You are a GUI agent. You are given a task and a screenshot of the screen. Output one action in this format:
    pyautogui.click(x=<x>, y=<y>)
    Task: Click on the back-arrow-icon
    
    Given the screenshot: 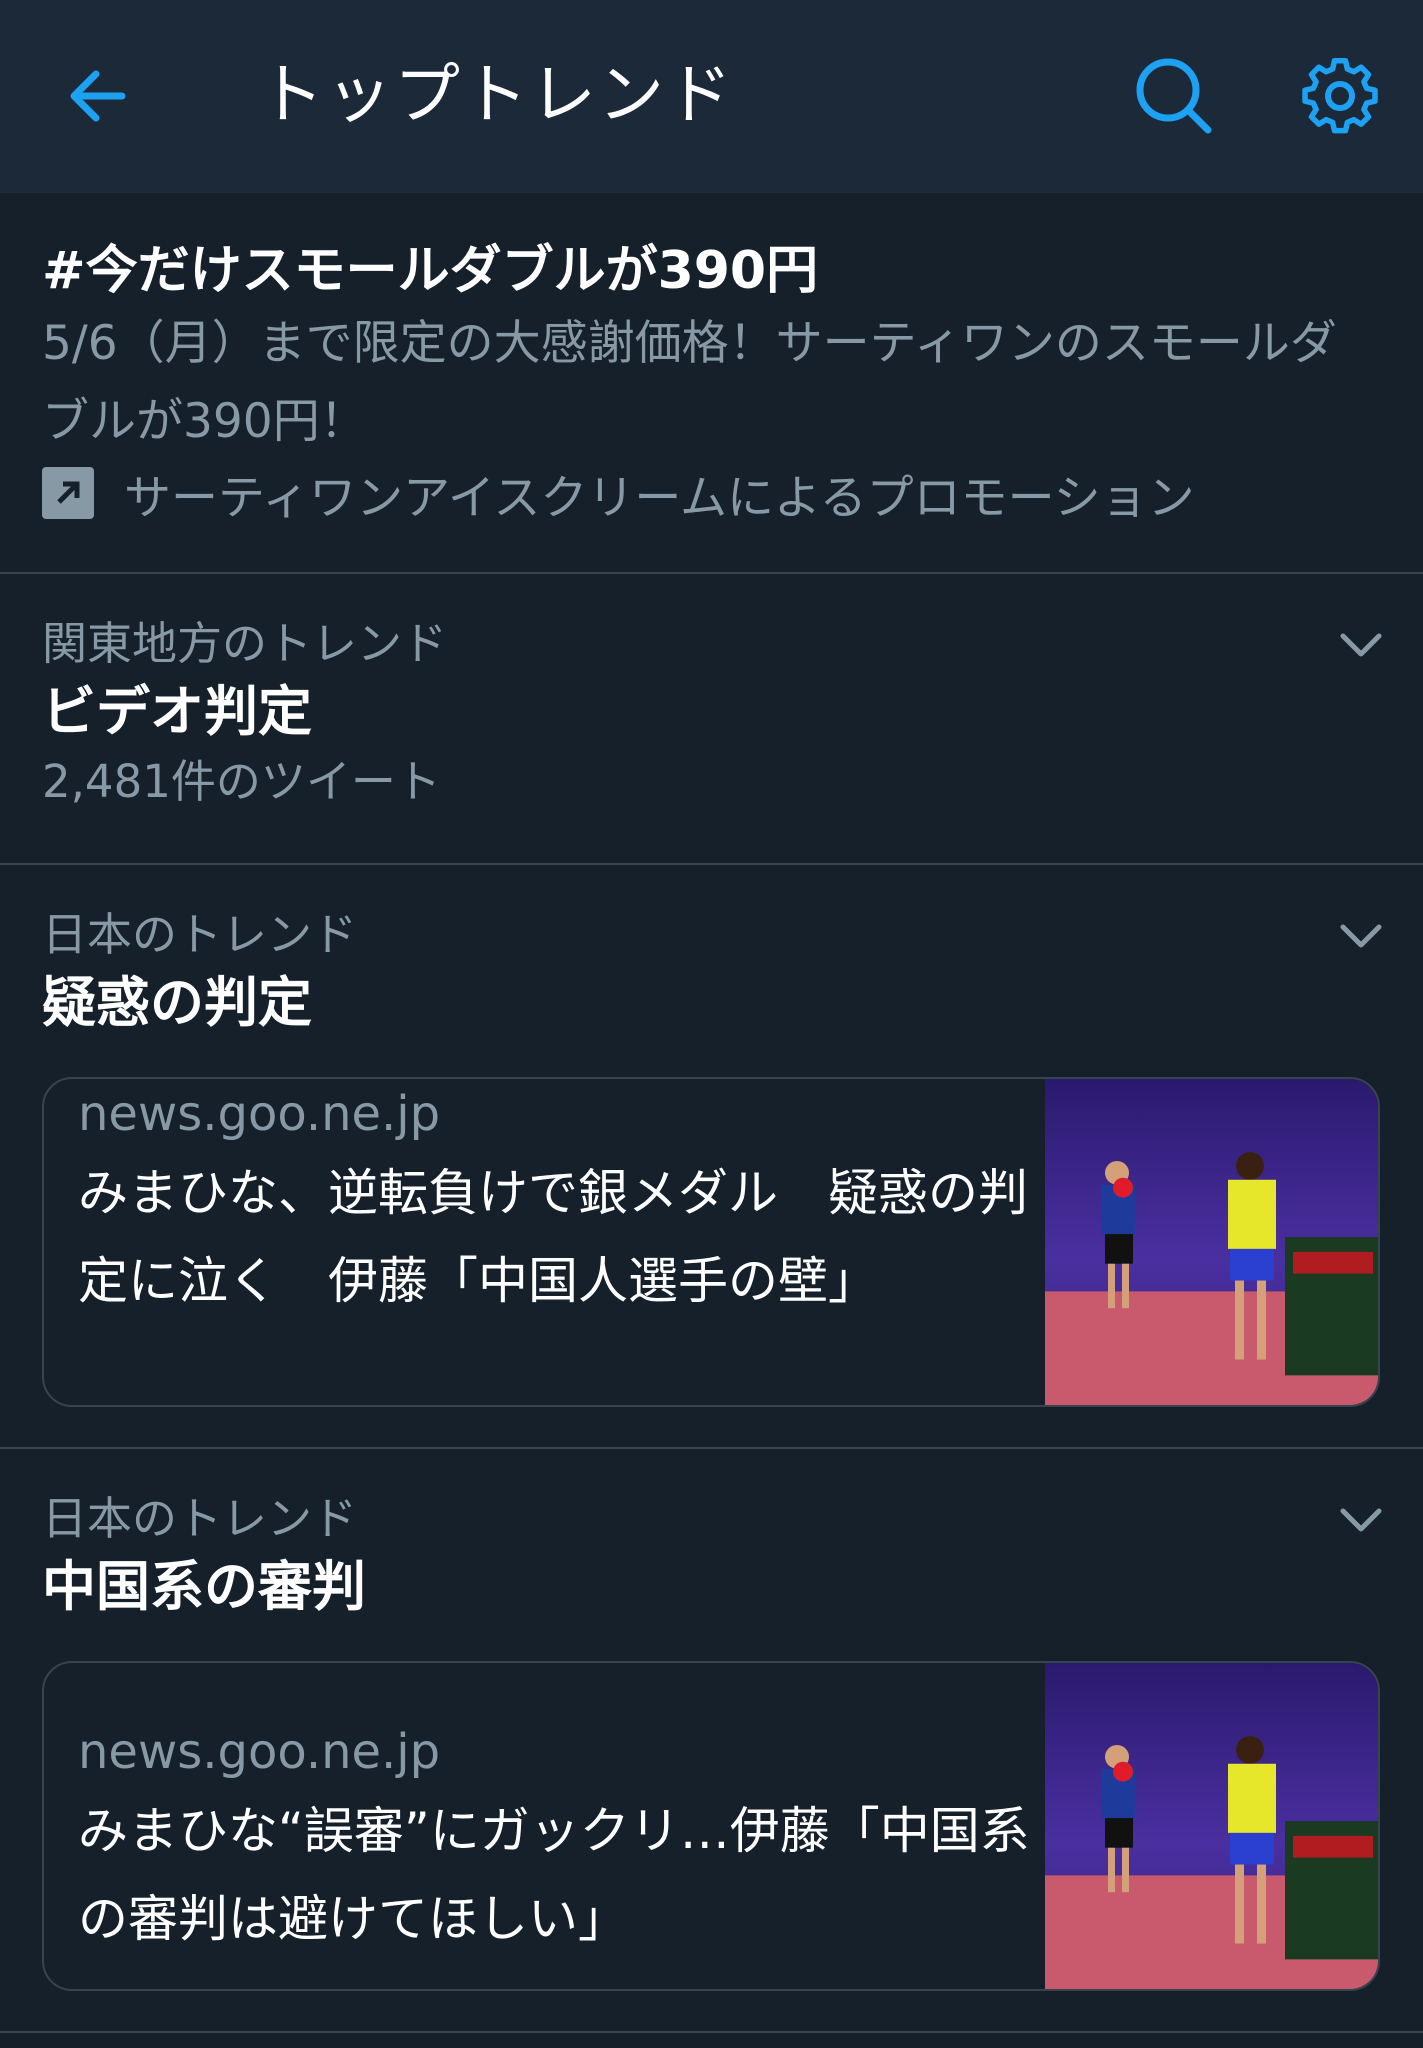 What is the action you would take?
    pyautogui.click(x=98, y=96)
    